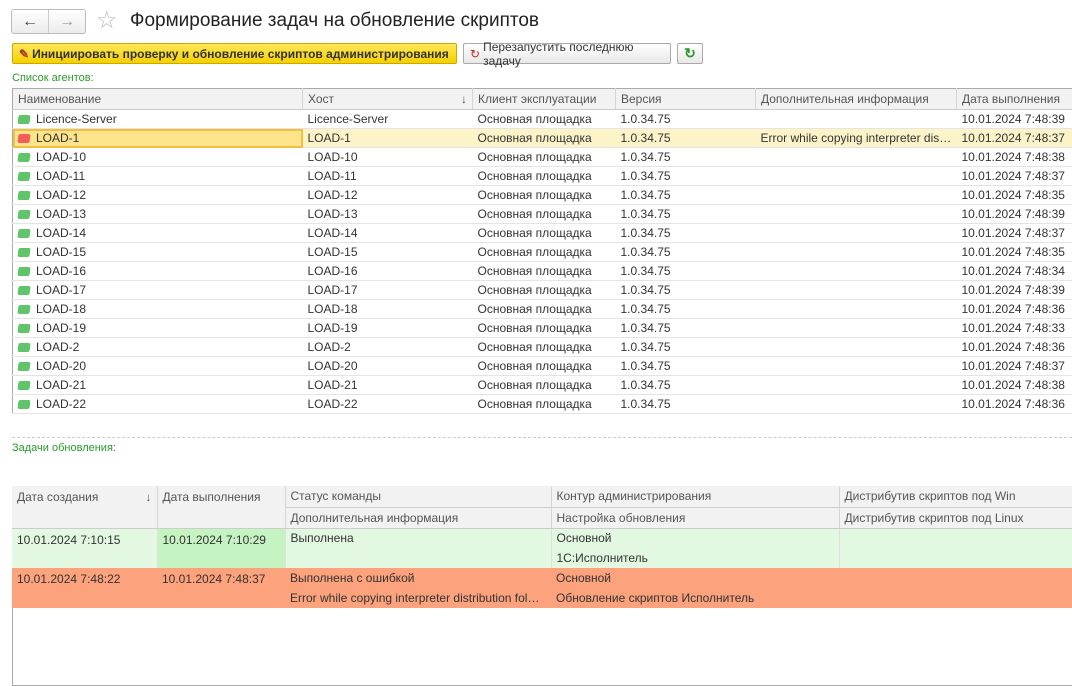 The image size is (1072, 686). What do you see at coordinates (1014, 99) in the screenshot?
I see `column-header: Дата выполнения` at bounding box center [1014, 99].